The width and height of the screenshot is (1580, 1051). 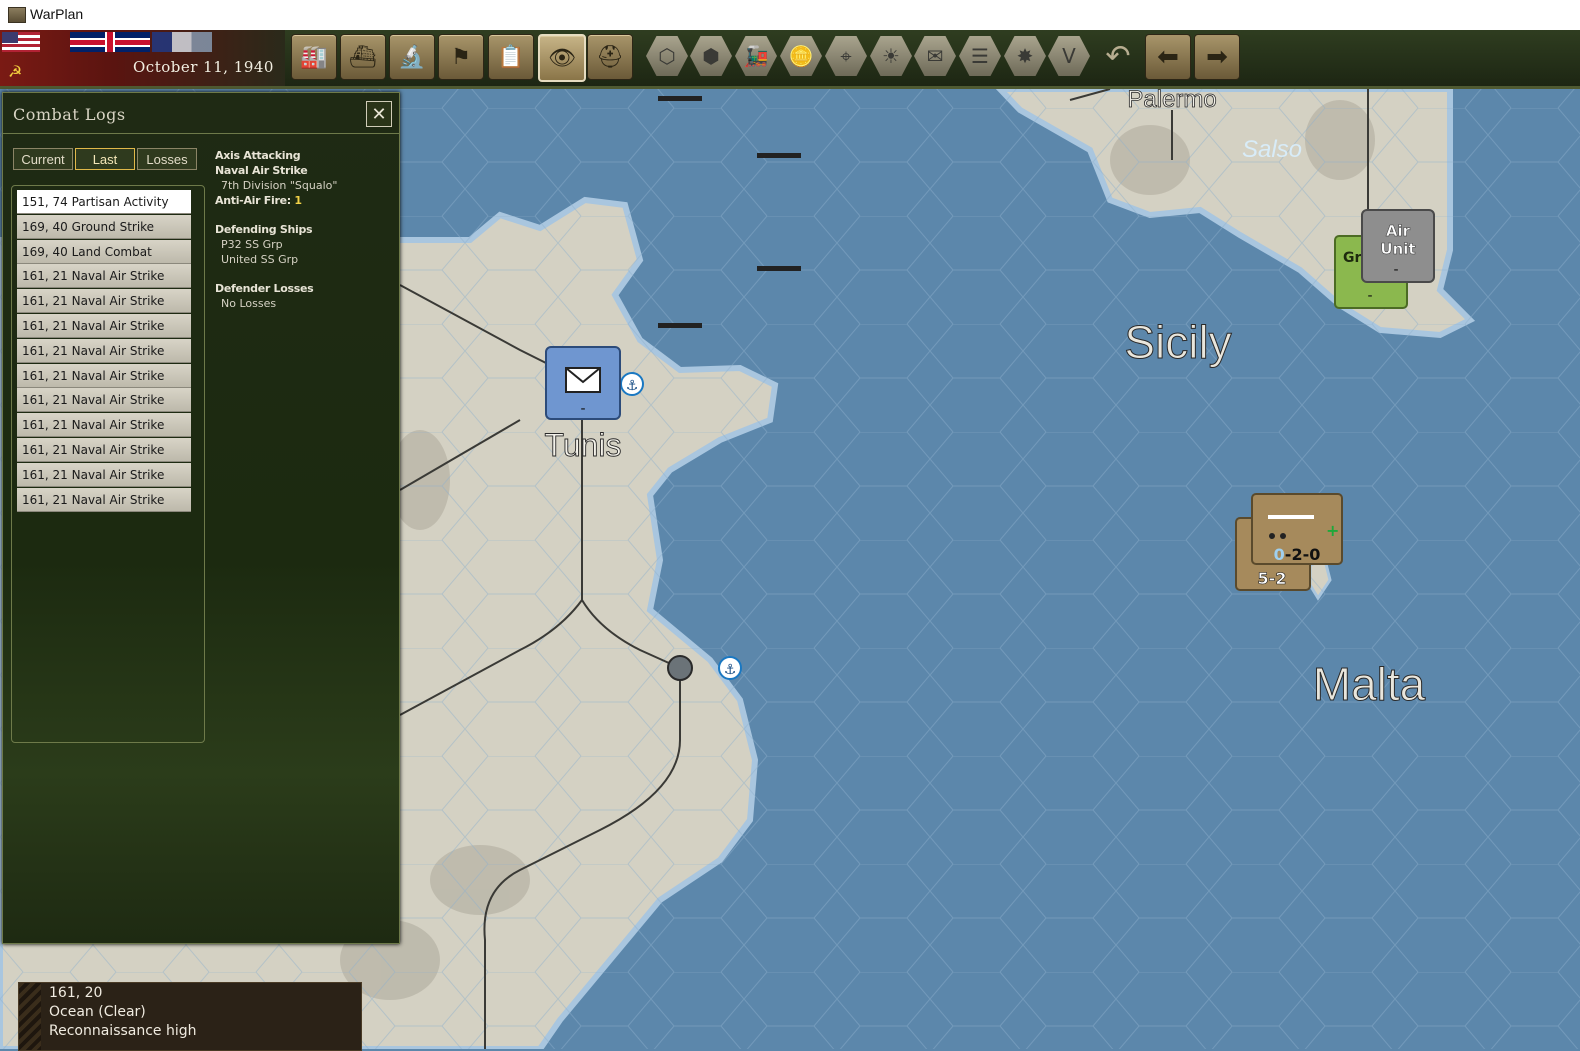 I want to click on binoculars-icon: 👁, so click(x=562, y=58).